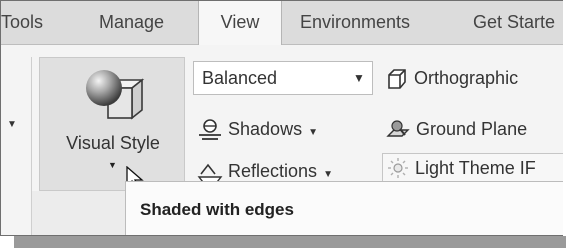 The image size is (566, 251). Describe the element at coordinates (466, 78) in the screenshot. I see `orthographic-label: Orthographic` at that location.